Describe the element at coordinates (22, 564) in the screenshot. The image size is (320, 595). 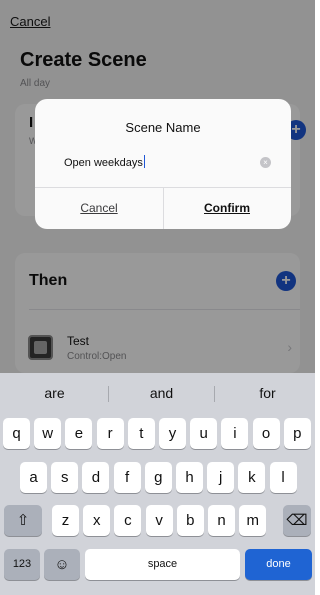
I see `numbers-key: 123` at that location.